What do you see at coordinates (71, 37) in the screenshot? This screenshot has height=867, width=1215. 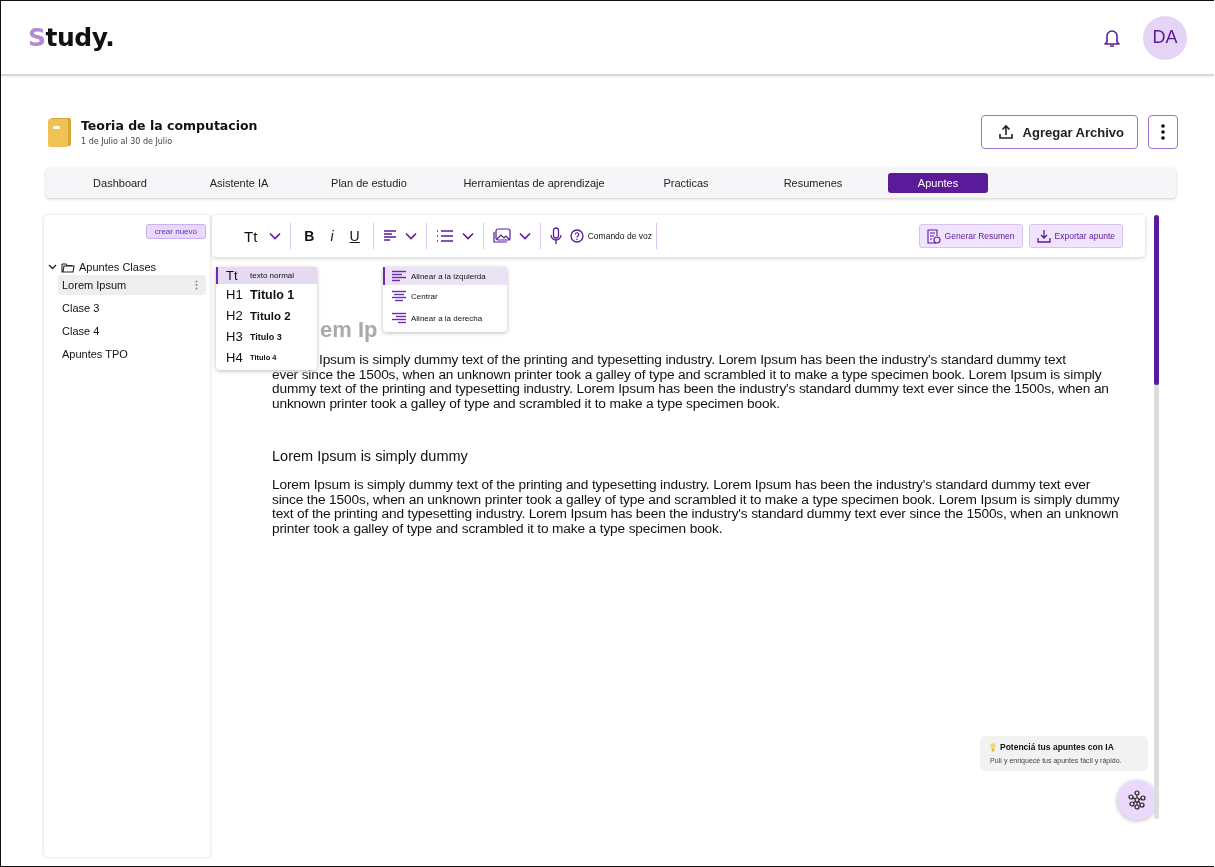 I see `study-logo: Study.` at bounding box center [71, 37].